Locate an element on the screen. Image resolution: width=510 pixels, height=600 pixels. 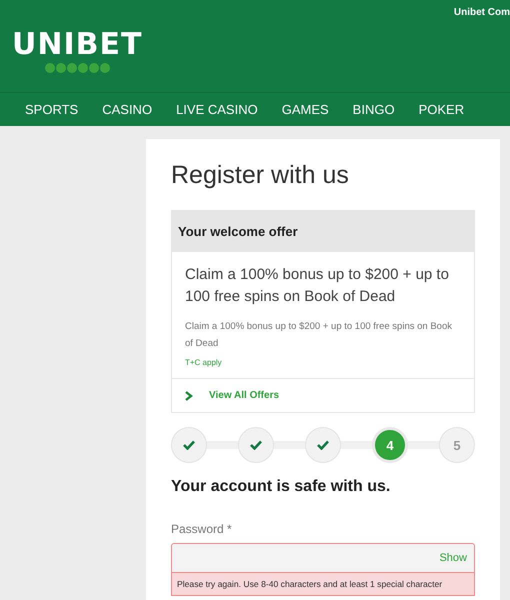
view-offers-link: View All Offers is located at coordinates (323, 395).